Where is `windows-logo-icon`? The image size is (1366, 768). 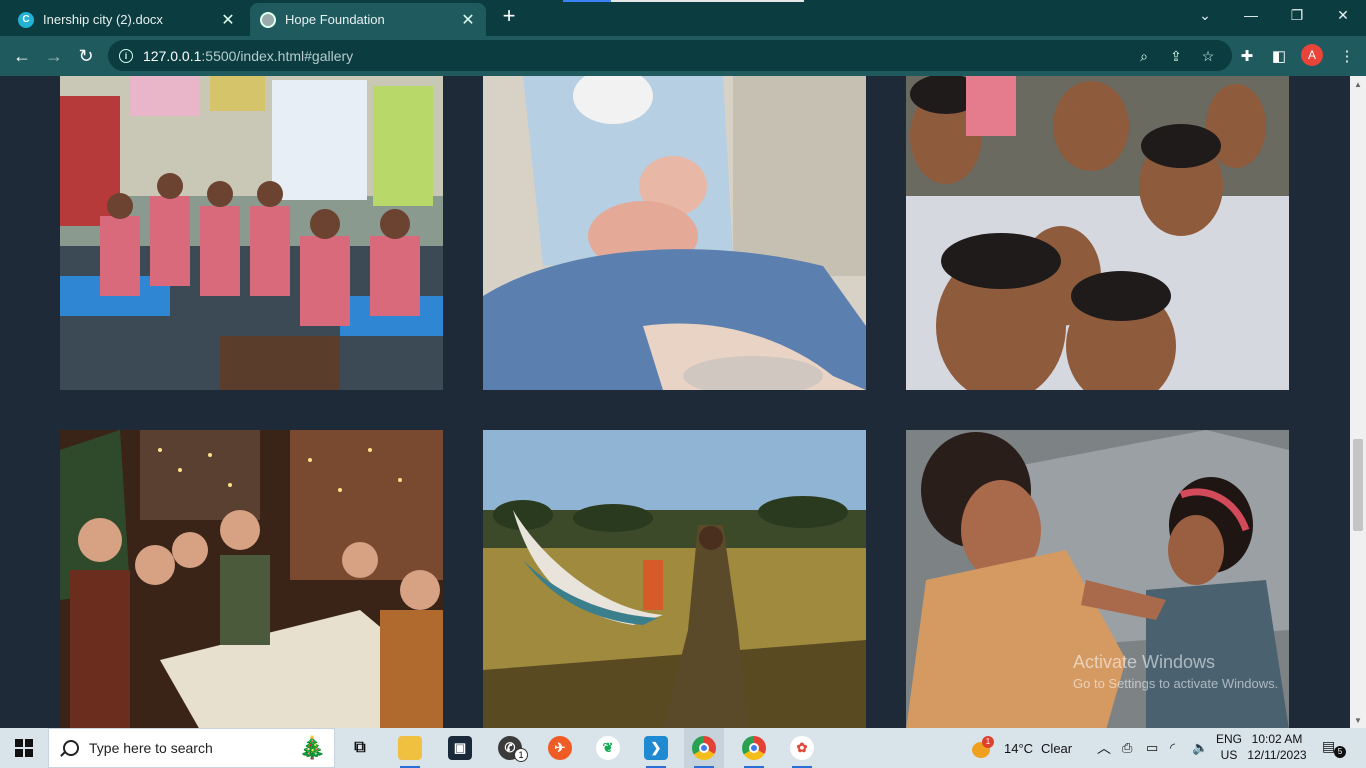 windows-logo-icon is located at coordinates (24, 748).